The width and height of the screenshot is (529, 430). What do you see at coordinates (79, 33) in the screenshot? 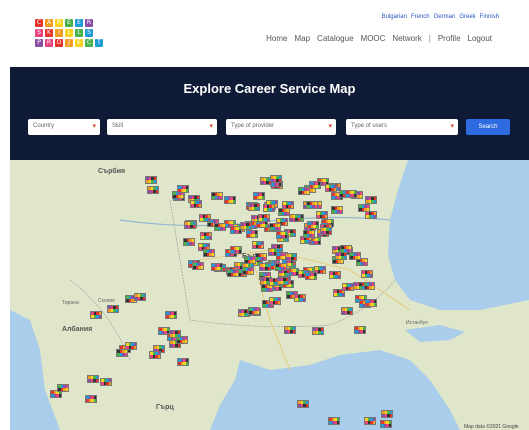
I see `logo-letter-tile: L` at bounding box center [79, 33].